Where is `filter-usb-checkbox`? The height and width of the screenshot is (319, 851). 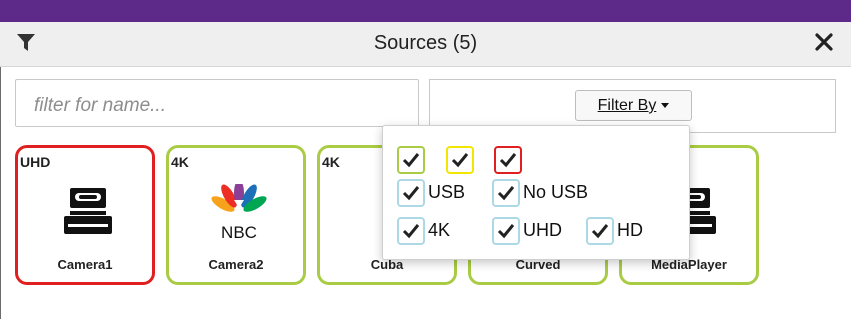 filter-usb-checkbox is located at coordinates (411, 193).